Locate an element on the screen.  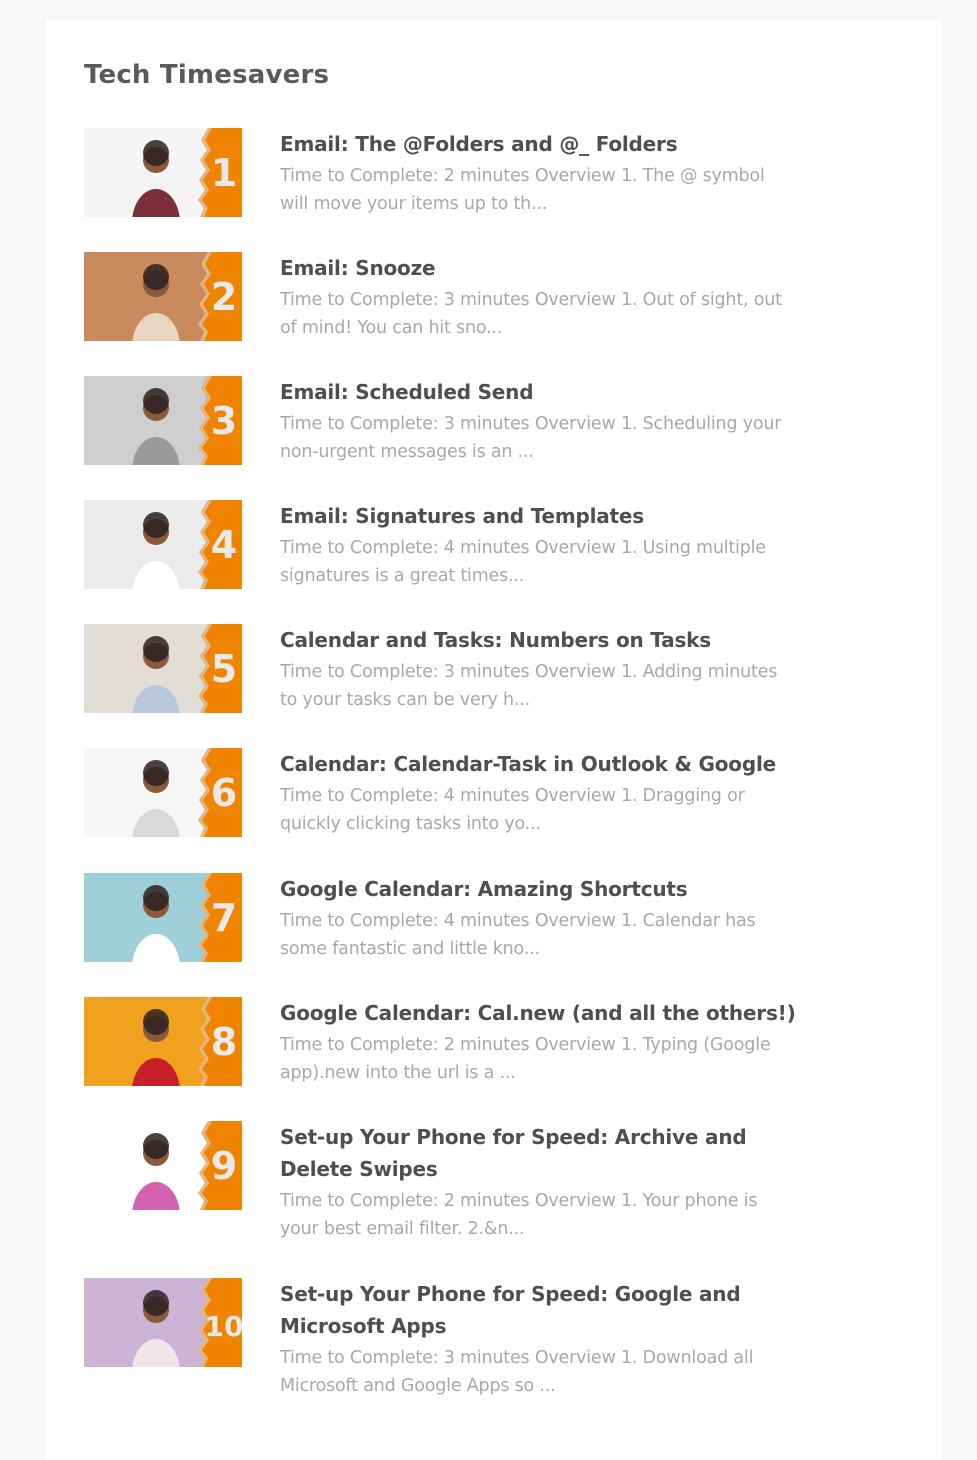
thumbnail-number: 9 is located at coordinates (224, 1166).